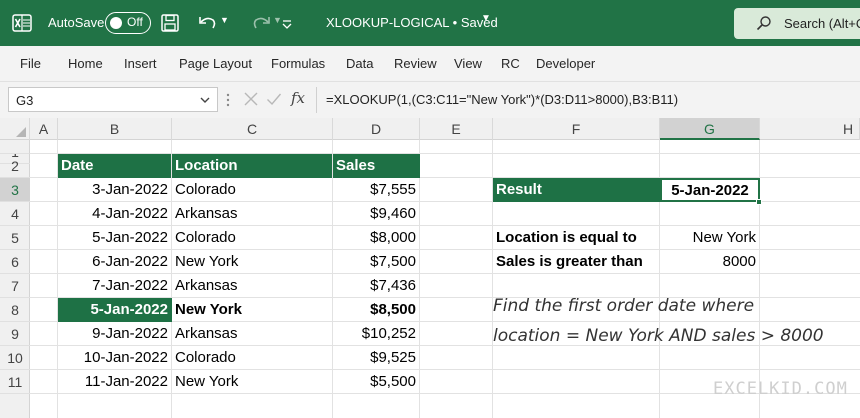 The width and height of the screenshot is (860, 418). What do you see at coordinates (468, 63) in the screenshot?
I see `tab-view: View` at bounding box center [468, 63].